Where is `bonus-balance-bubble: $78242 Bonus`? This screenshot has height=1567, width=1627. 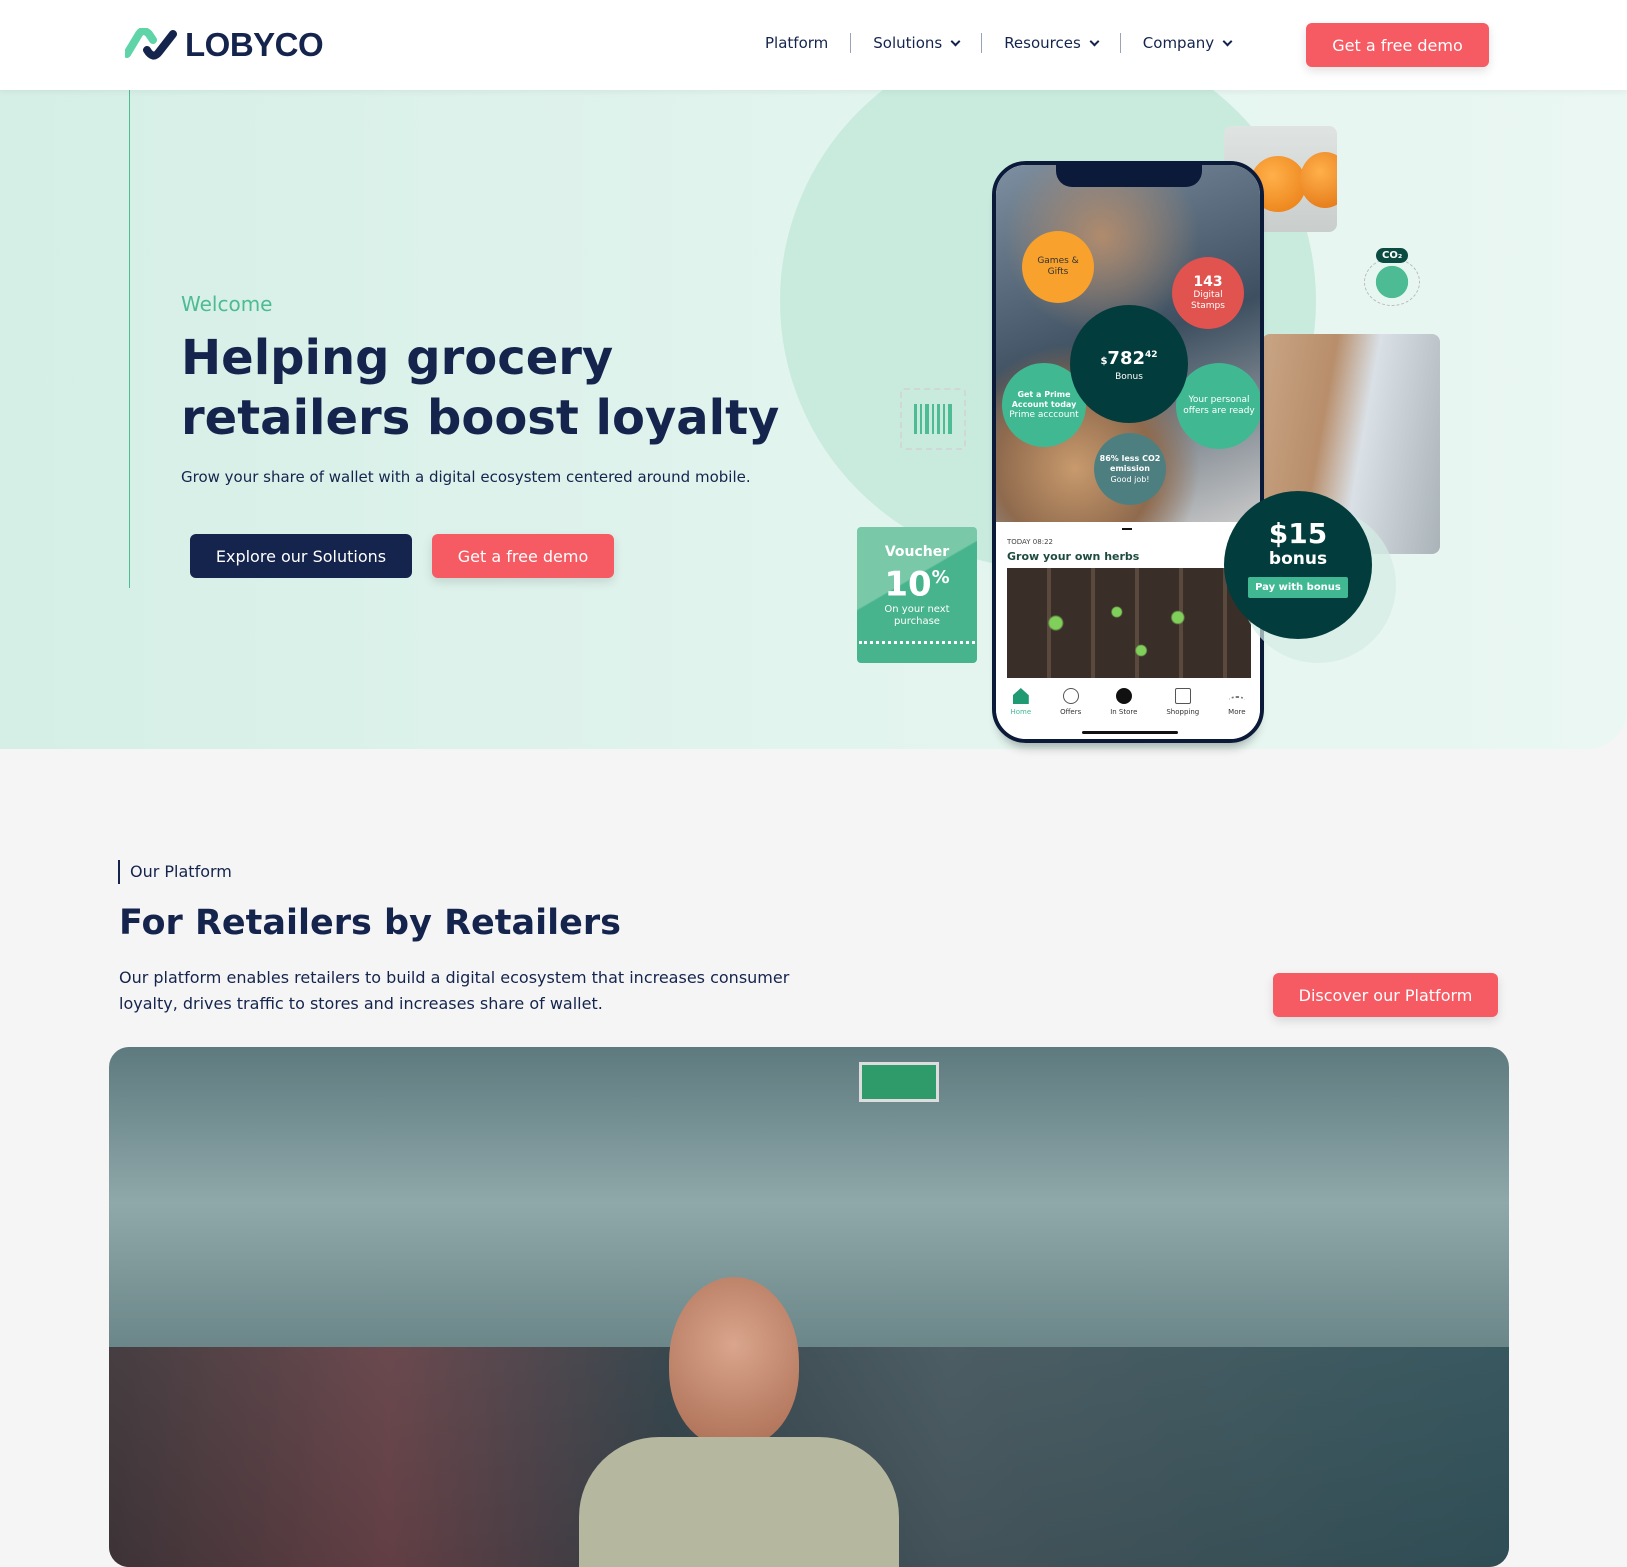 bonus-balance-bubble: $78242 Bonus is located at coordinates (1129, 364).